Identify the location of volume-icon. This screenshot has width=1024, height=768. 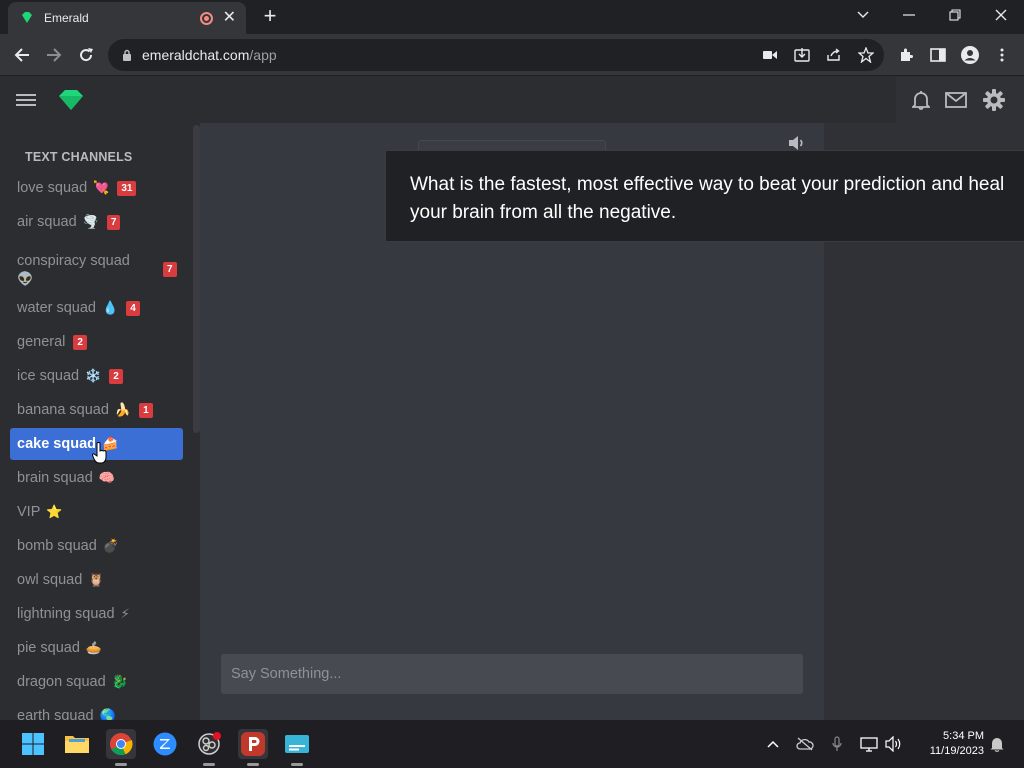
(894, 744).